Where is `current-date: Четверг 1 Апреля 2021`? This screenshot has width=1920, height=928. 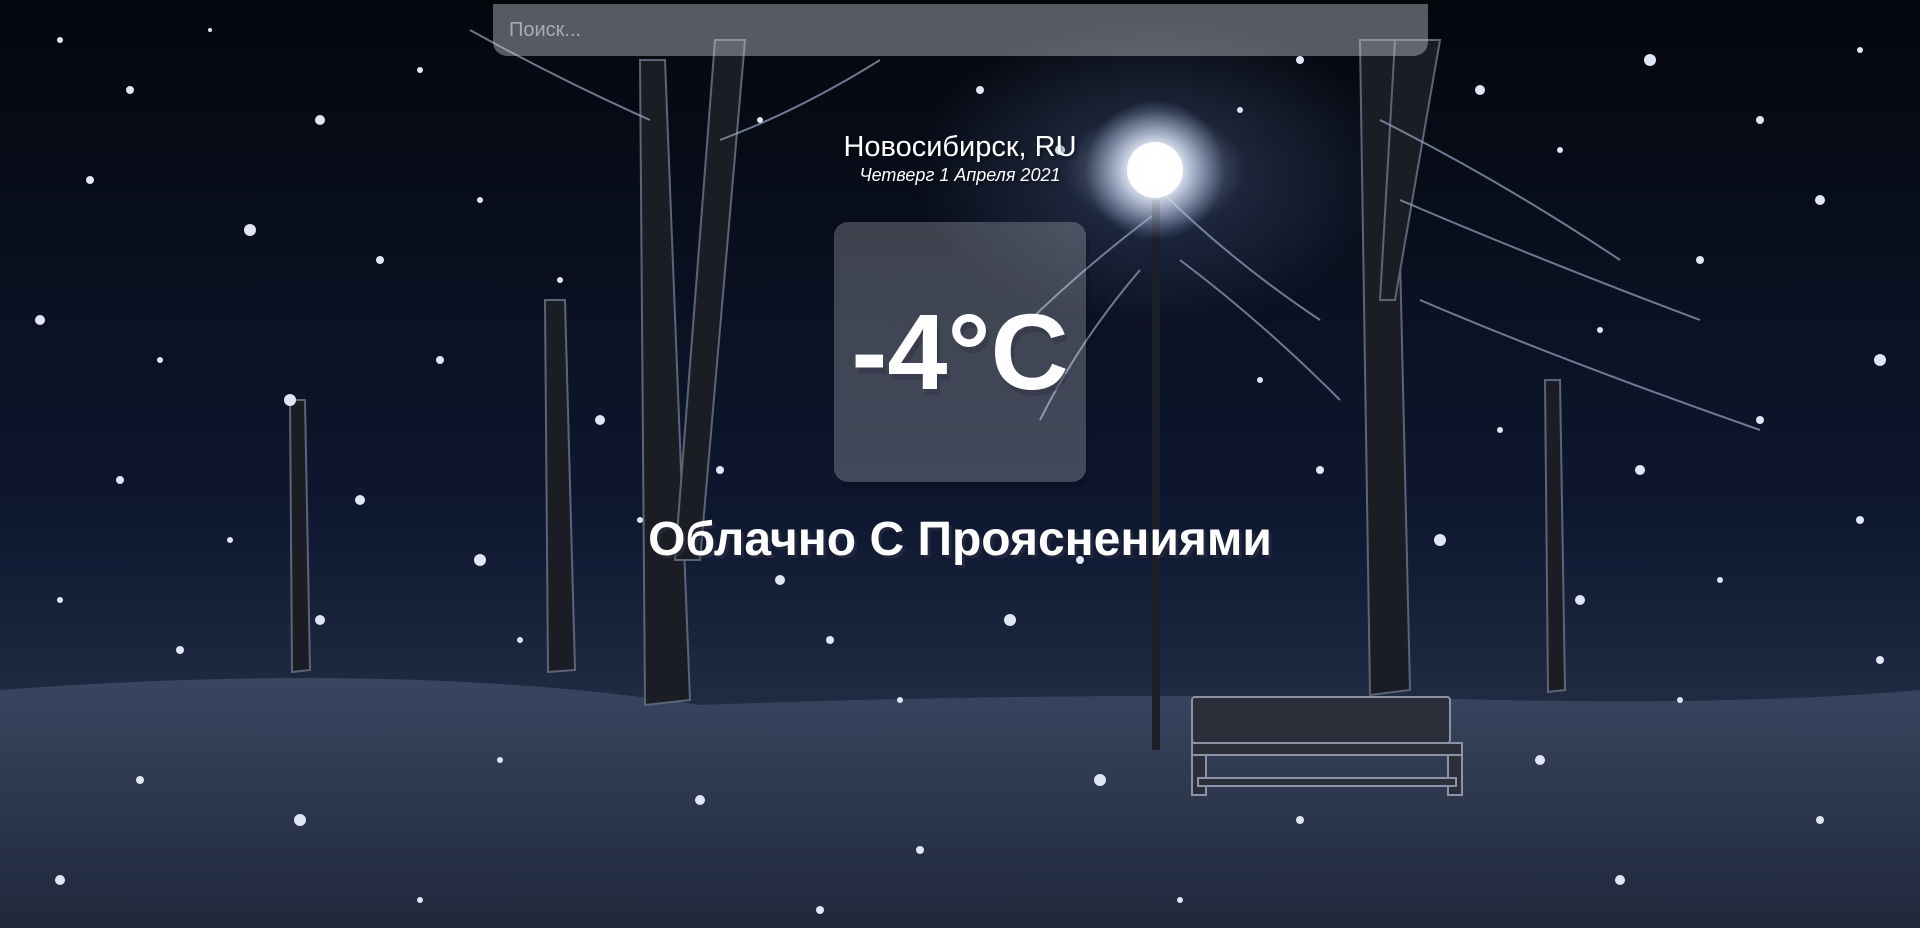 current-date: Четверг 1 Апреля 2021 is located at coordinates (960, 175).